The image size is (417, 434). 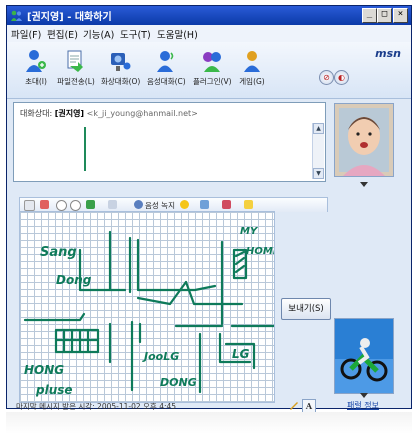 What do you see at coordinates (364, 184) in the screenshot?
I see `avatar-menu-chevron-icon` at bounding box center [364, 184].